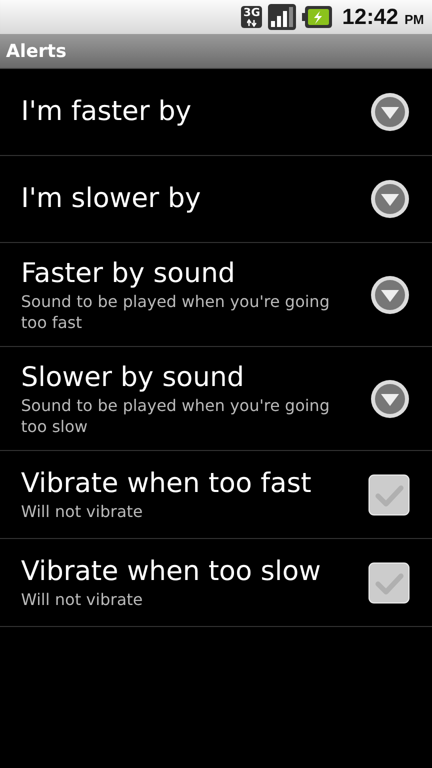 The height and width of the screenshot is (768, 432). I want to click on preference-item: Vibrate when too fast Will not vibrate, so click(216, 495).